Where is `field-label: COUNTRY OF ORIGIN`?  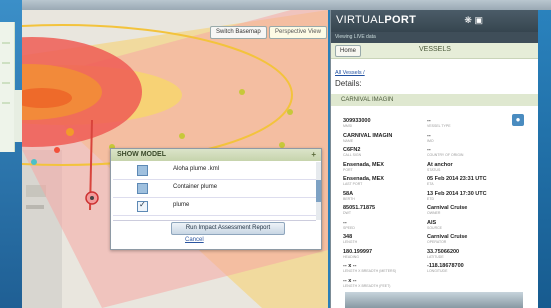
field-label: COUNTRY OF ORIGIN is located at coordinates (445, 155).